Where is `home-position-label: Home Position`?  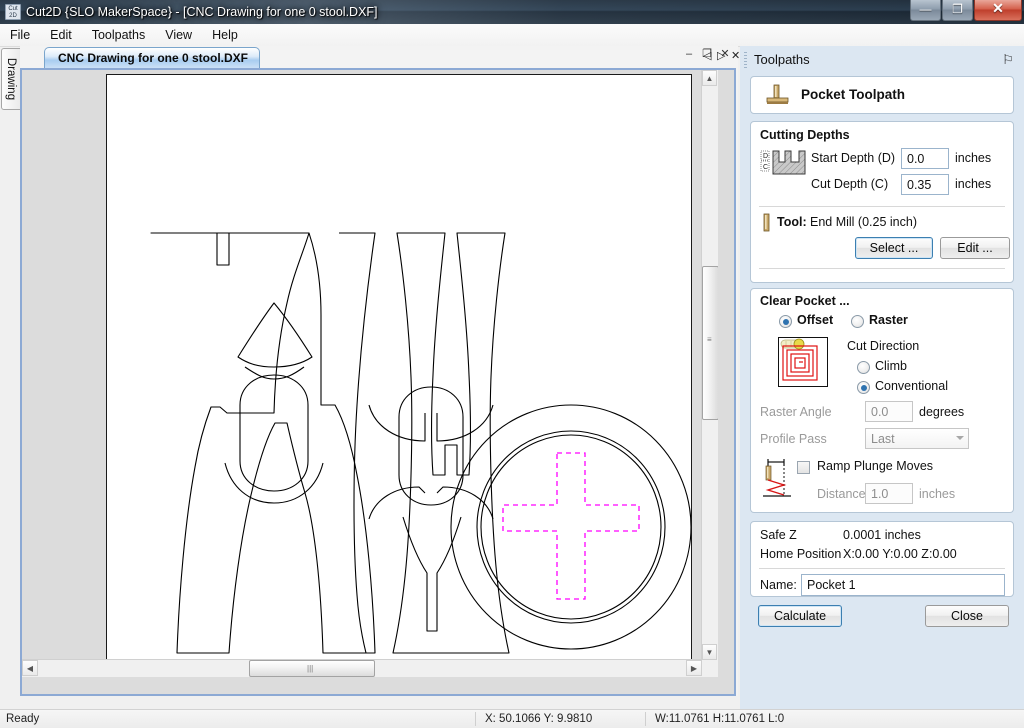
home-position-label: Home Position is located at coordinates (801, 554).